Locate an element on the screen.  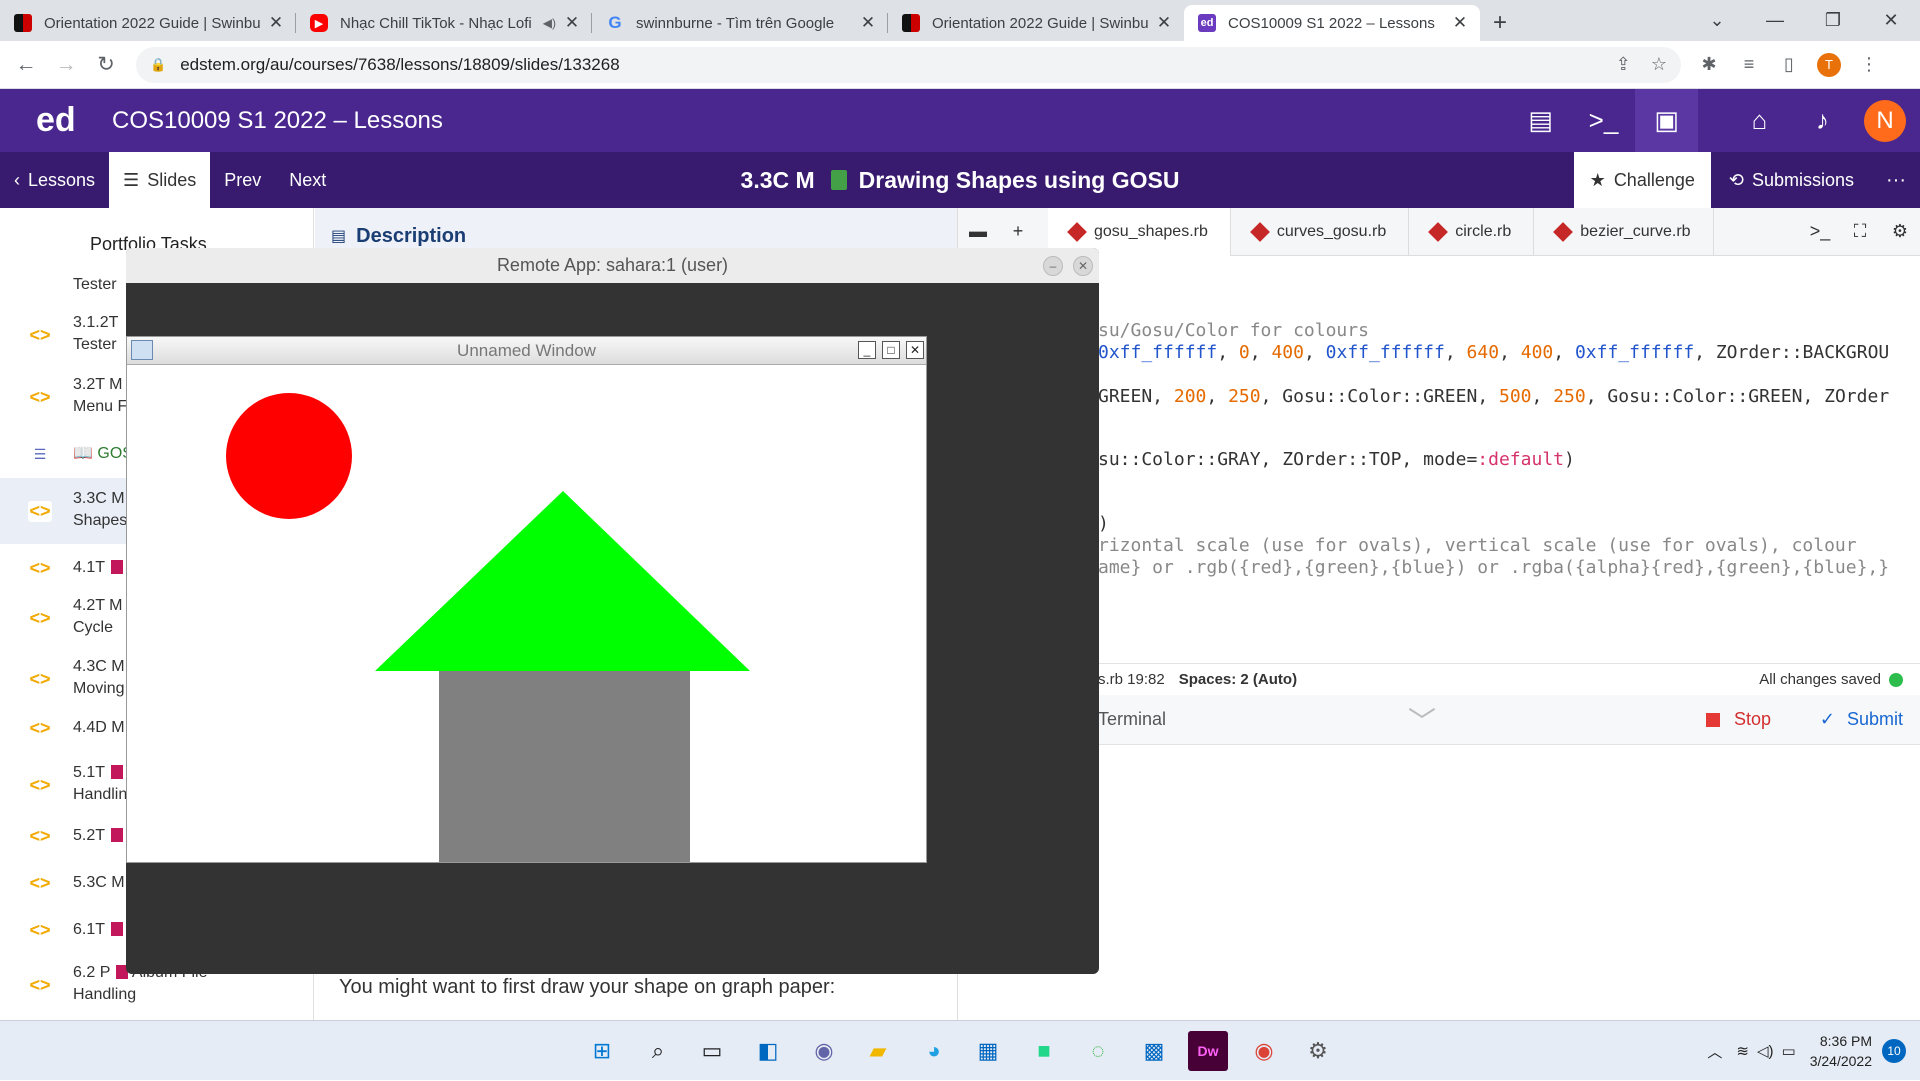
side-panel-icon: ▯ is located at coordinates (1789, 64).